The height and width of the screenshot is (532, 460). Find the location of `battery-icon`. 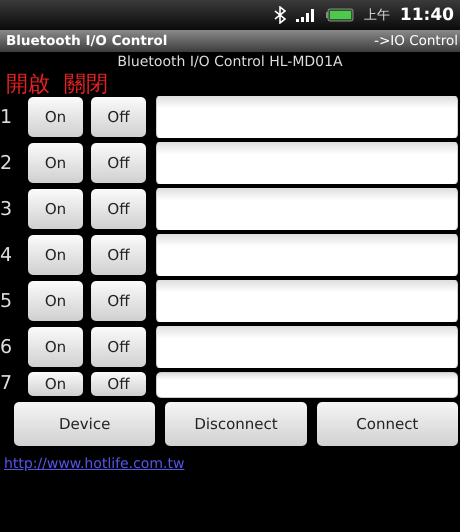

battery-icon is located at coordinates (340, 15).